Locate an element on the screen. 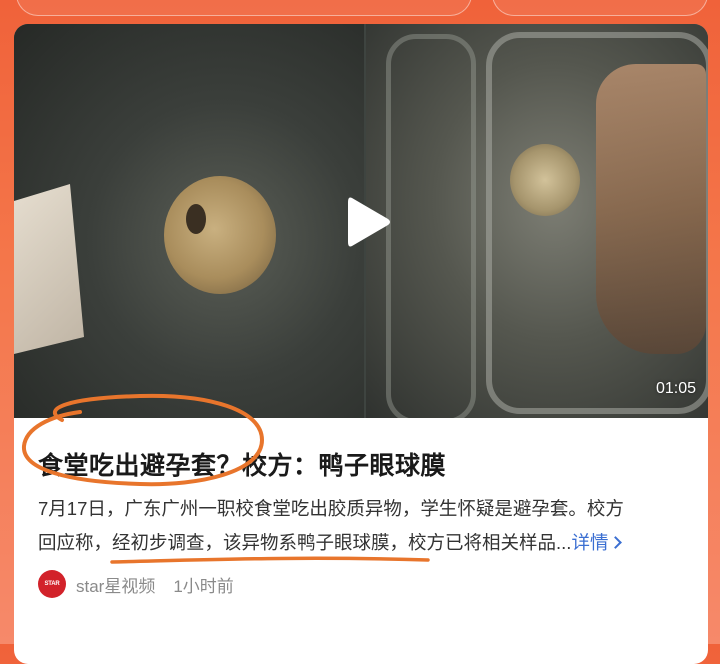  meat-image is located at coordinates (651, 209).